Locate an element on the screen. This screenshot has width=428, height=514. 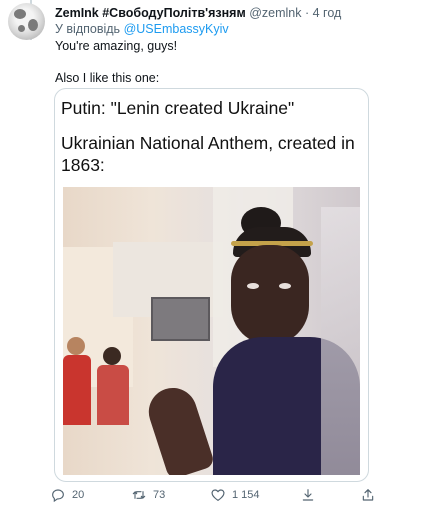
retweet-action: 73 is located at coordinates (148, 495).